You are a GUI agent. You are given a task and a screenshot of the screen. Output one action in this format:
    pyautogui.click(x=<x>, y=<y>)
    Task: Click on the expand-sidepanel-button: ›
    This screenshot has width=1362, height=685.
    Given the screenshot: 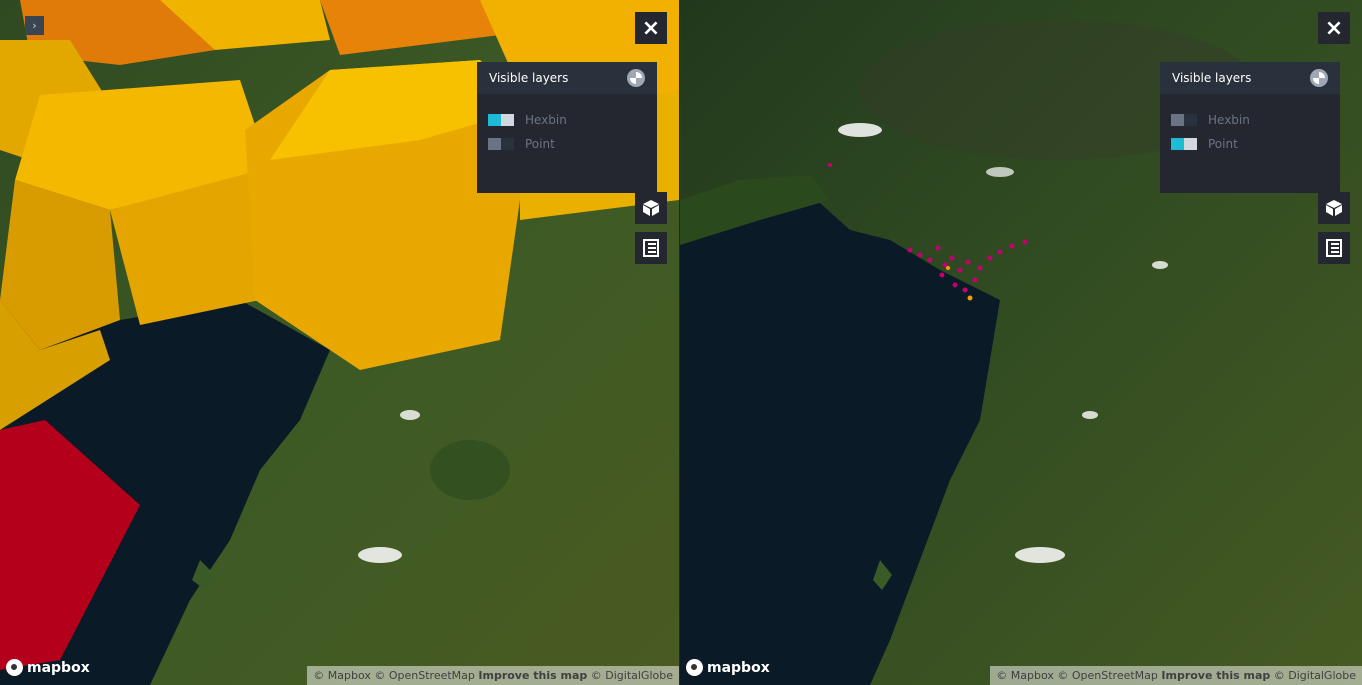 What is the action you would take?
    pyautogui.click(x=34, y=25)
    